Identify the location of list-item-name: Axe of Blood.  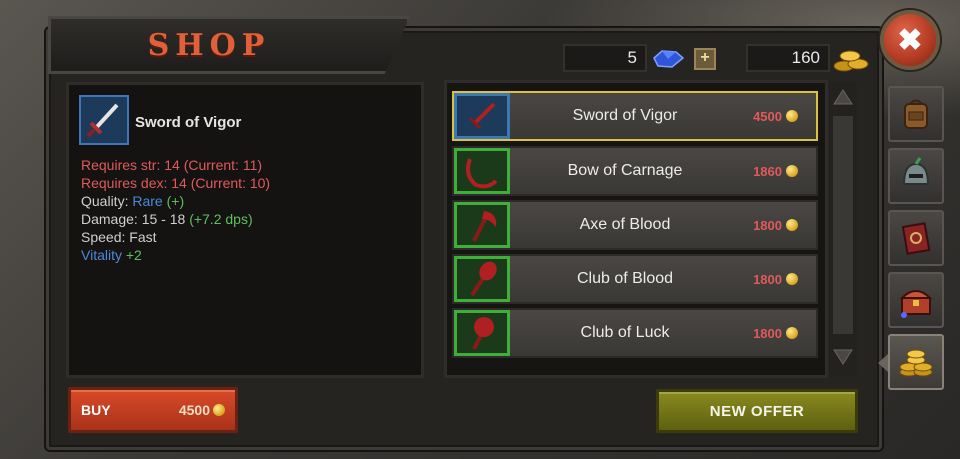
(625, 224).